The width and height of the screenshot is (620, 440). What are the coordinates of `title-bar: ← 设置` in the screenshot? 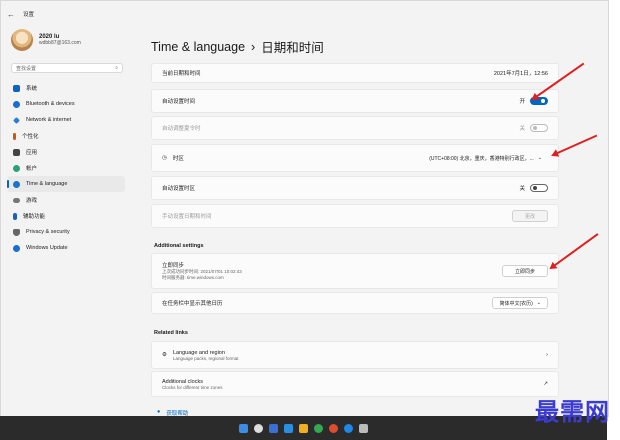 It's located at (20, 14).